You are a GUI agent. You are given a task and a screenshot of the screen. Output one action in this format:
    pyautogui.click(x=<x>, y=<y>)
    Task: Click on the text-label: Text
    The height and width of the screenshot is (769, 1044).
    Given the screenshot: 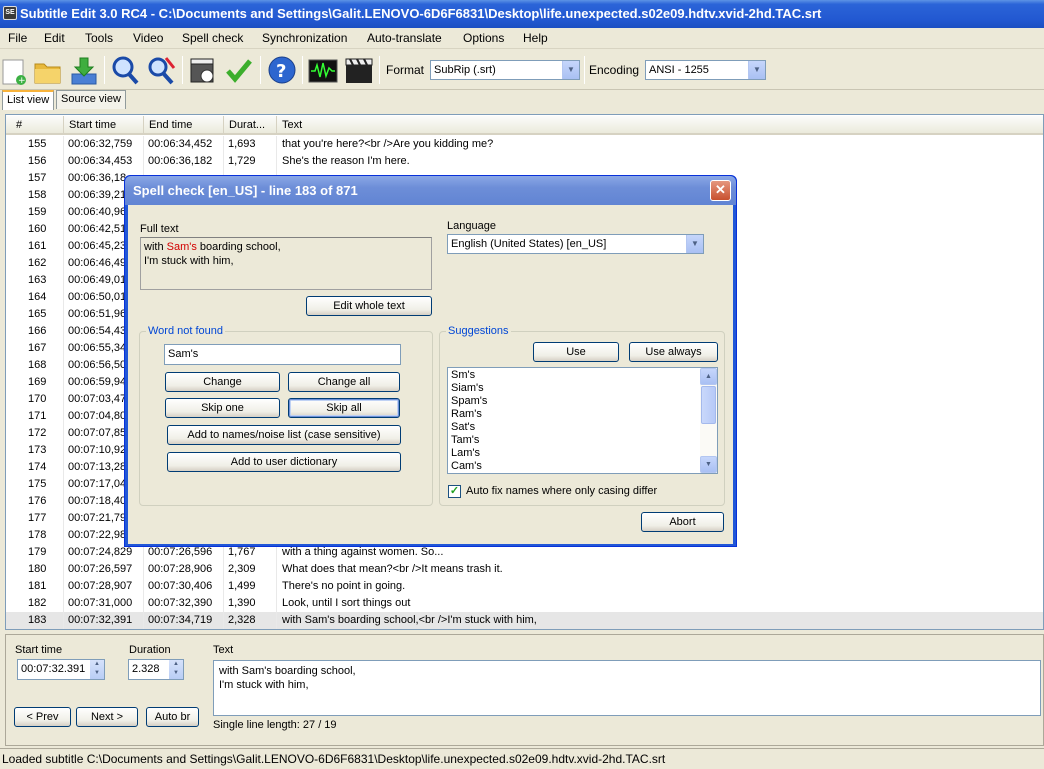 What is the action you would take?
    pyautogui.click(x=223, y=650)
    